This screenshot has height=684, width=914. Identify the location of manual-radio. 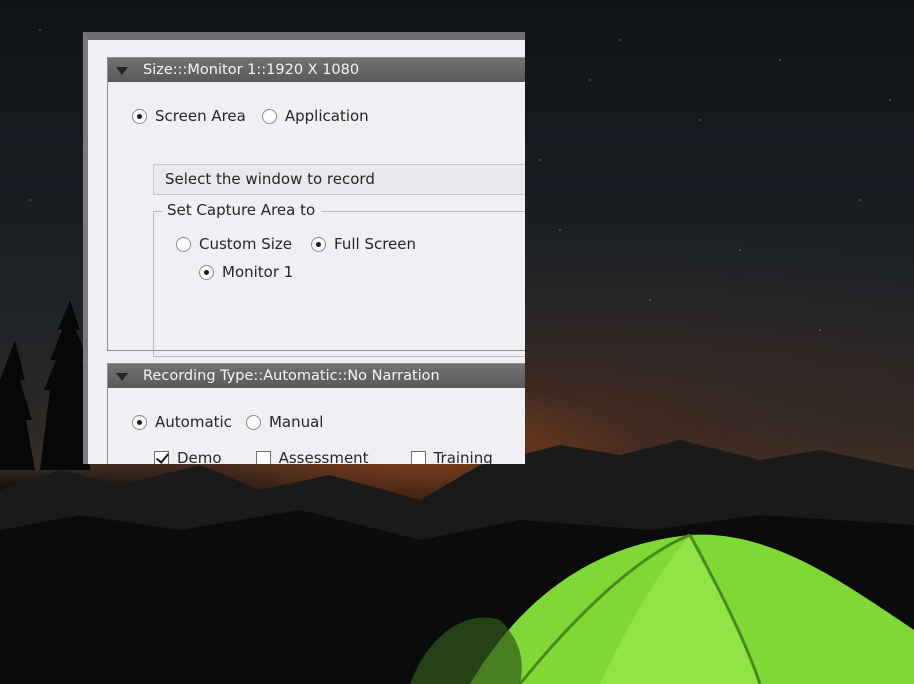
(253, 422).